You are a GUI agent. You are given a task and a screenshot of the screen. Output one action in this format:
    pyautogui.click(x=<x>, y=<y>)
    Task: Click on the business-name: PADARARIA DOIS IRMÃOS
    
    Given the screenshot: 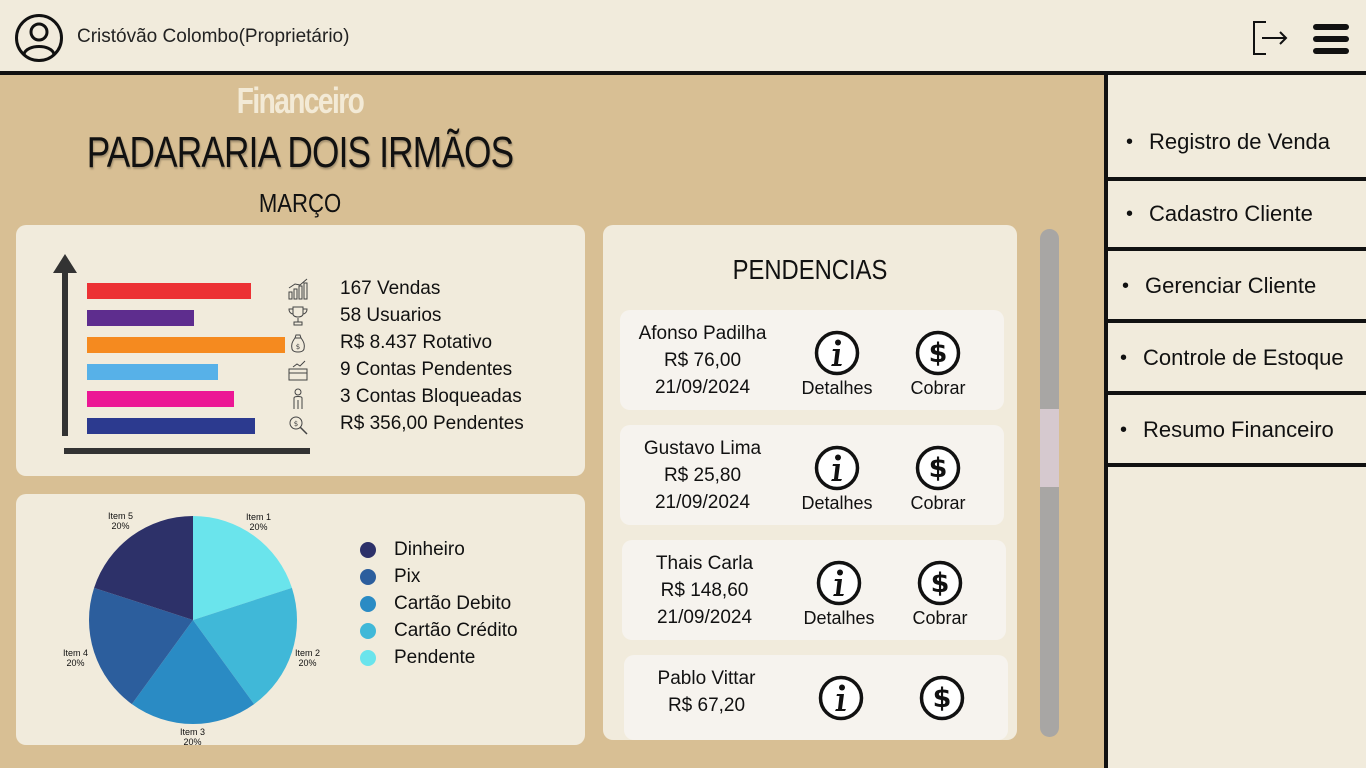 What is the action you would take?
    pyautogui.click(x=300, y=152)
    